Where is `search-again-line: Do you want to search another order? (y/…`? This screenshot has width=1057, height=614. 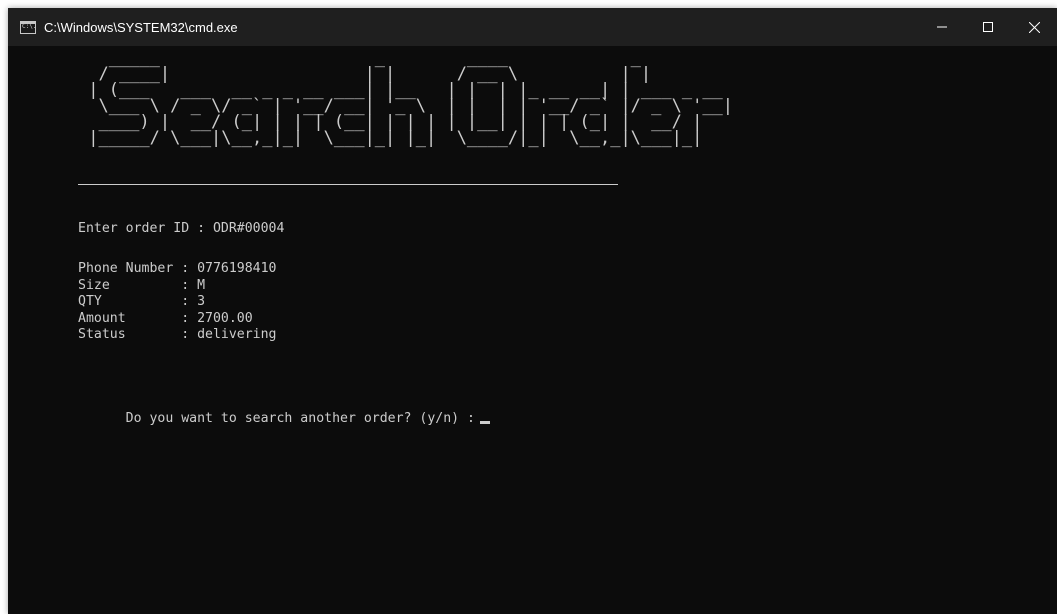
search-again-line: Do you want to search another order? (y/… is located at coordinates (284, 419).